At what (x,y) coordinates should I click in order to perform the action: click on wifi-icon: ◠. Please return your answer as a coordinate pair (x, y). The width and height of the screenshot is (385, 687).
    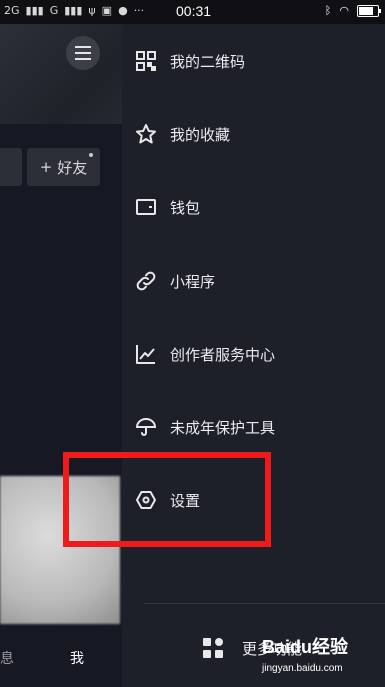
    Looking at the image, I should click on (344, 10).